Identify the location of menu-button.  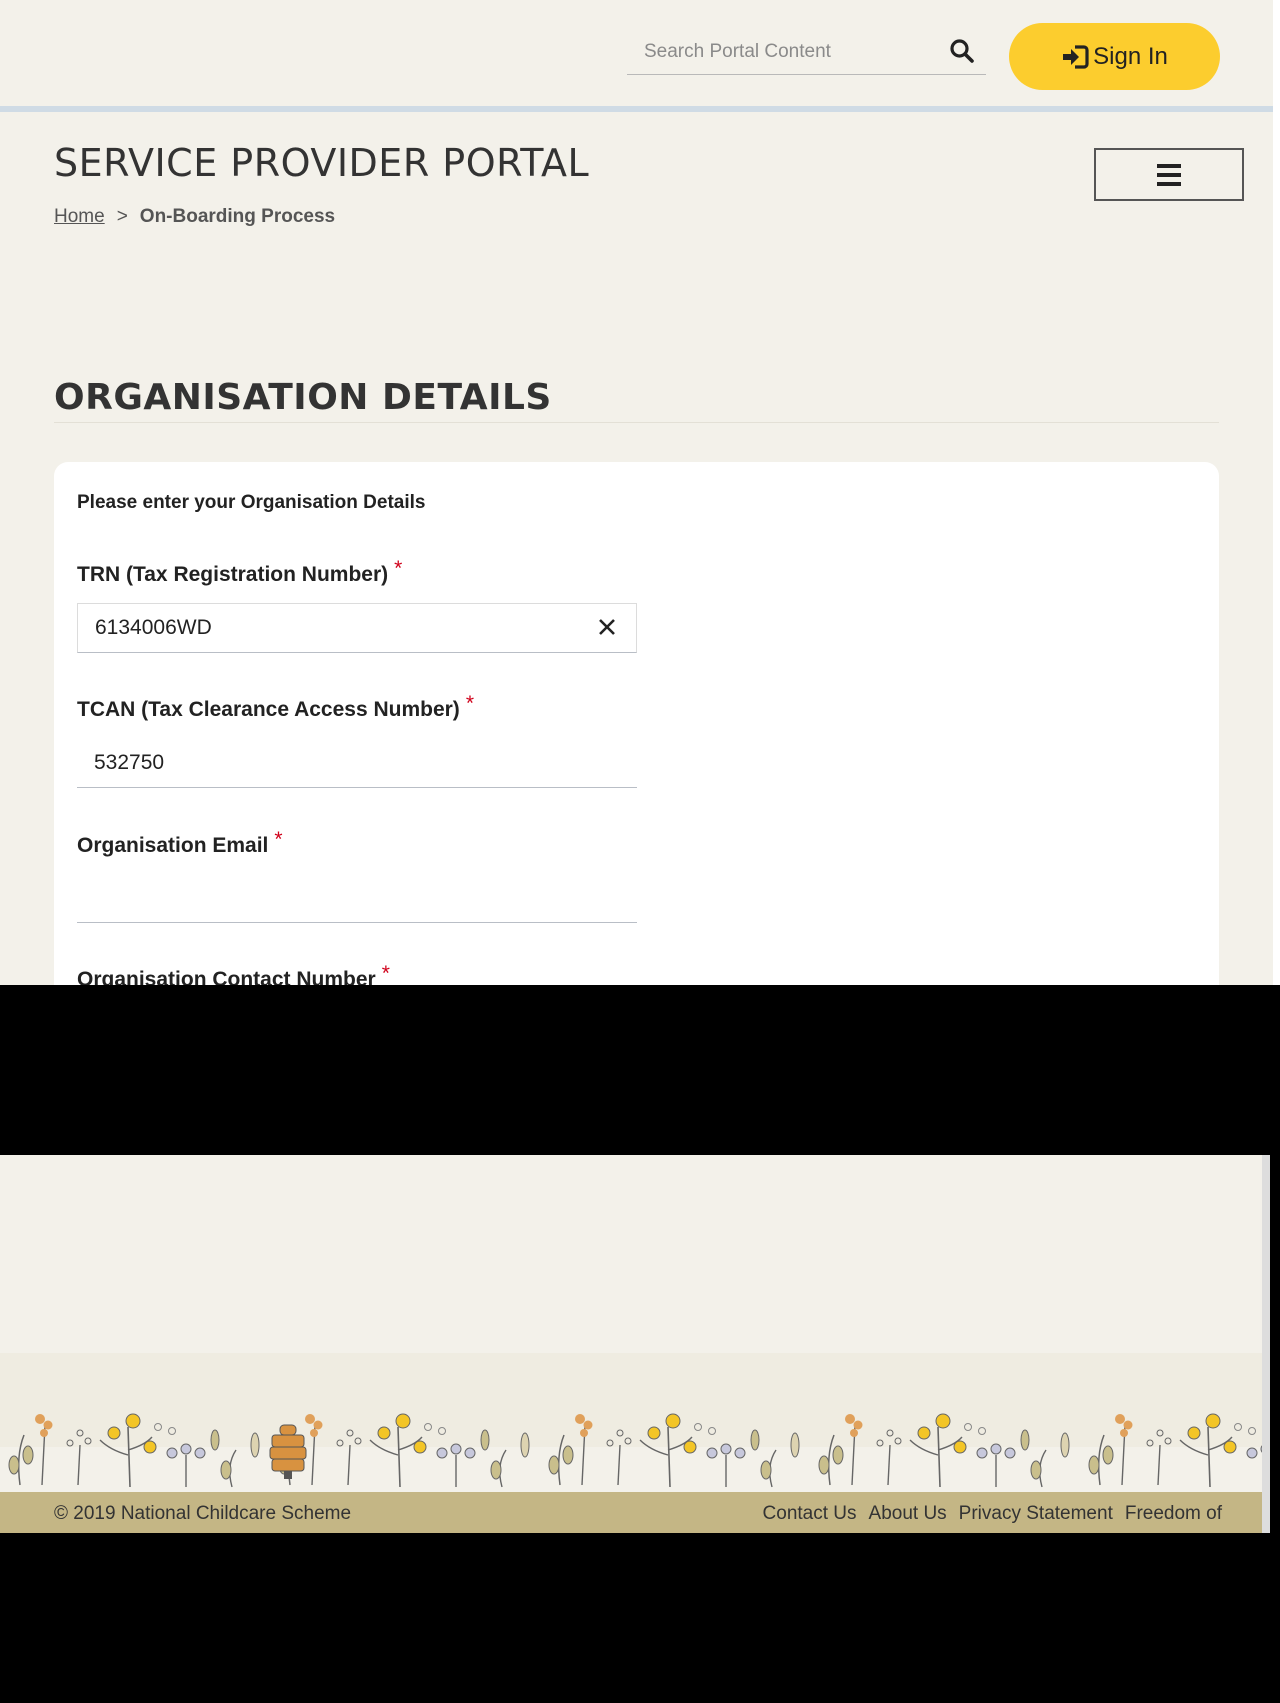
(1169, 174).